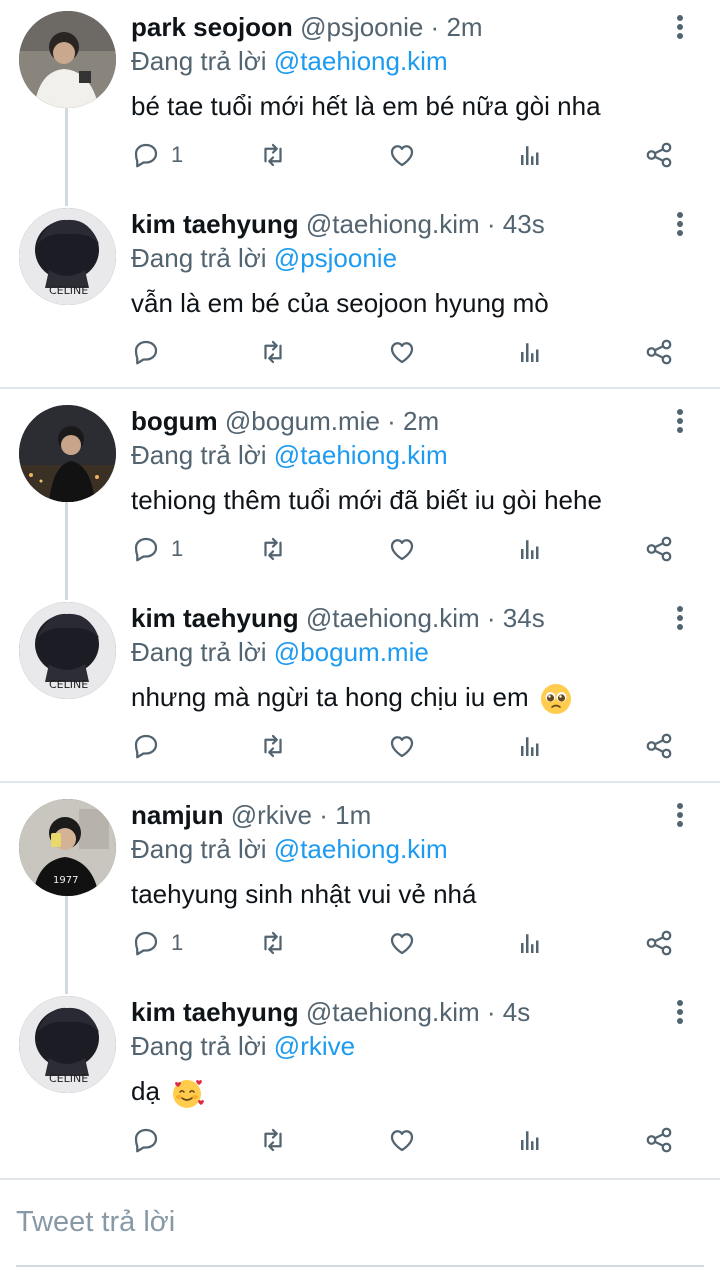 The height and width of the screenshot is (1271, 720). What do you see at coordinates (174, 421) in the screenshot?
I see `display-name: bogum` at bounding box center [174, 421].